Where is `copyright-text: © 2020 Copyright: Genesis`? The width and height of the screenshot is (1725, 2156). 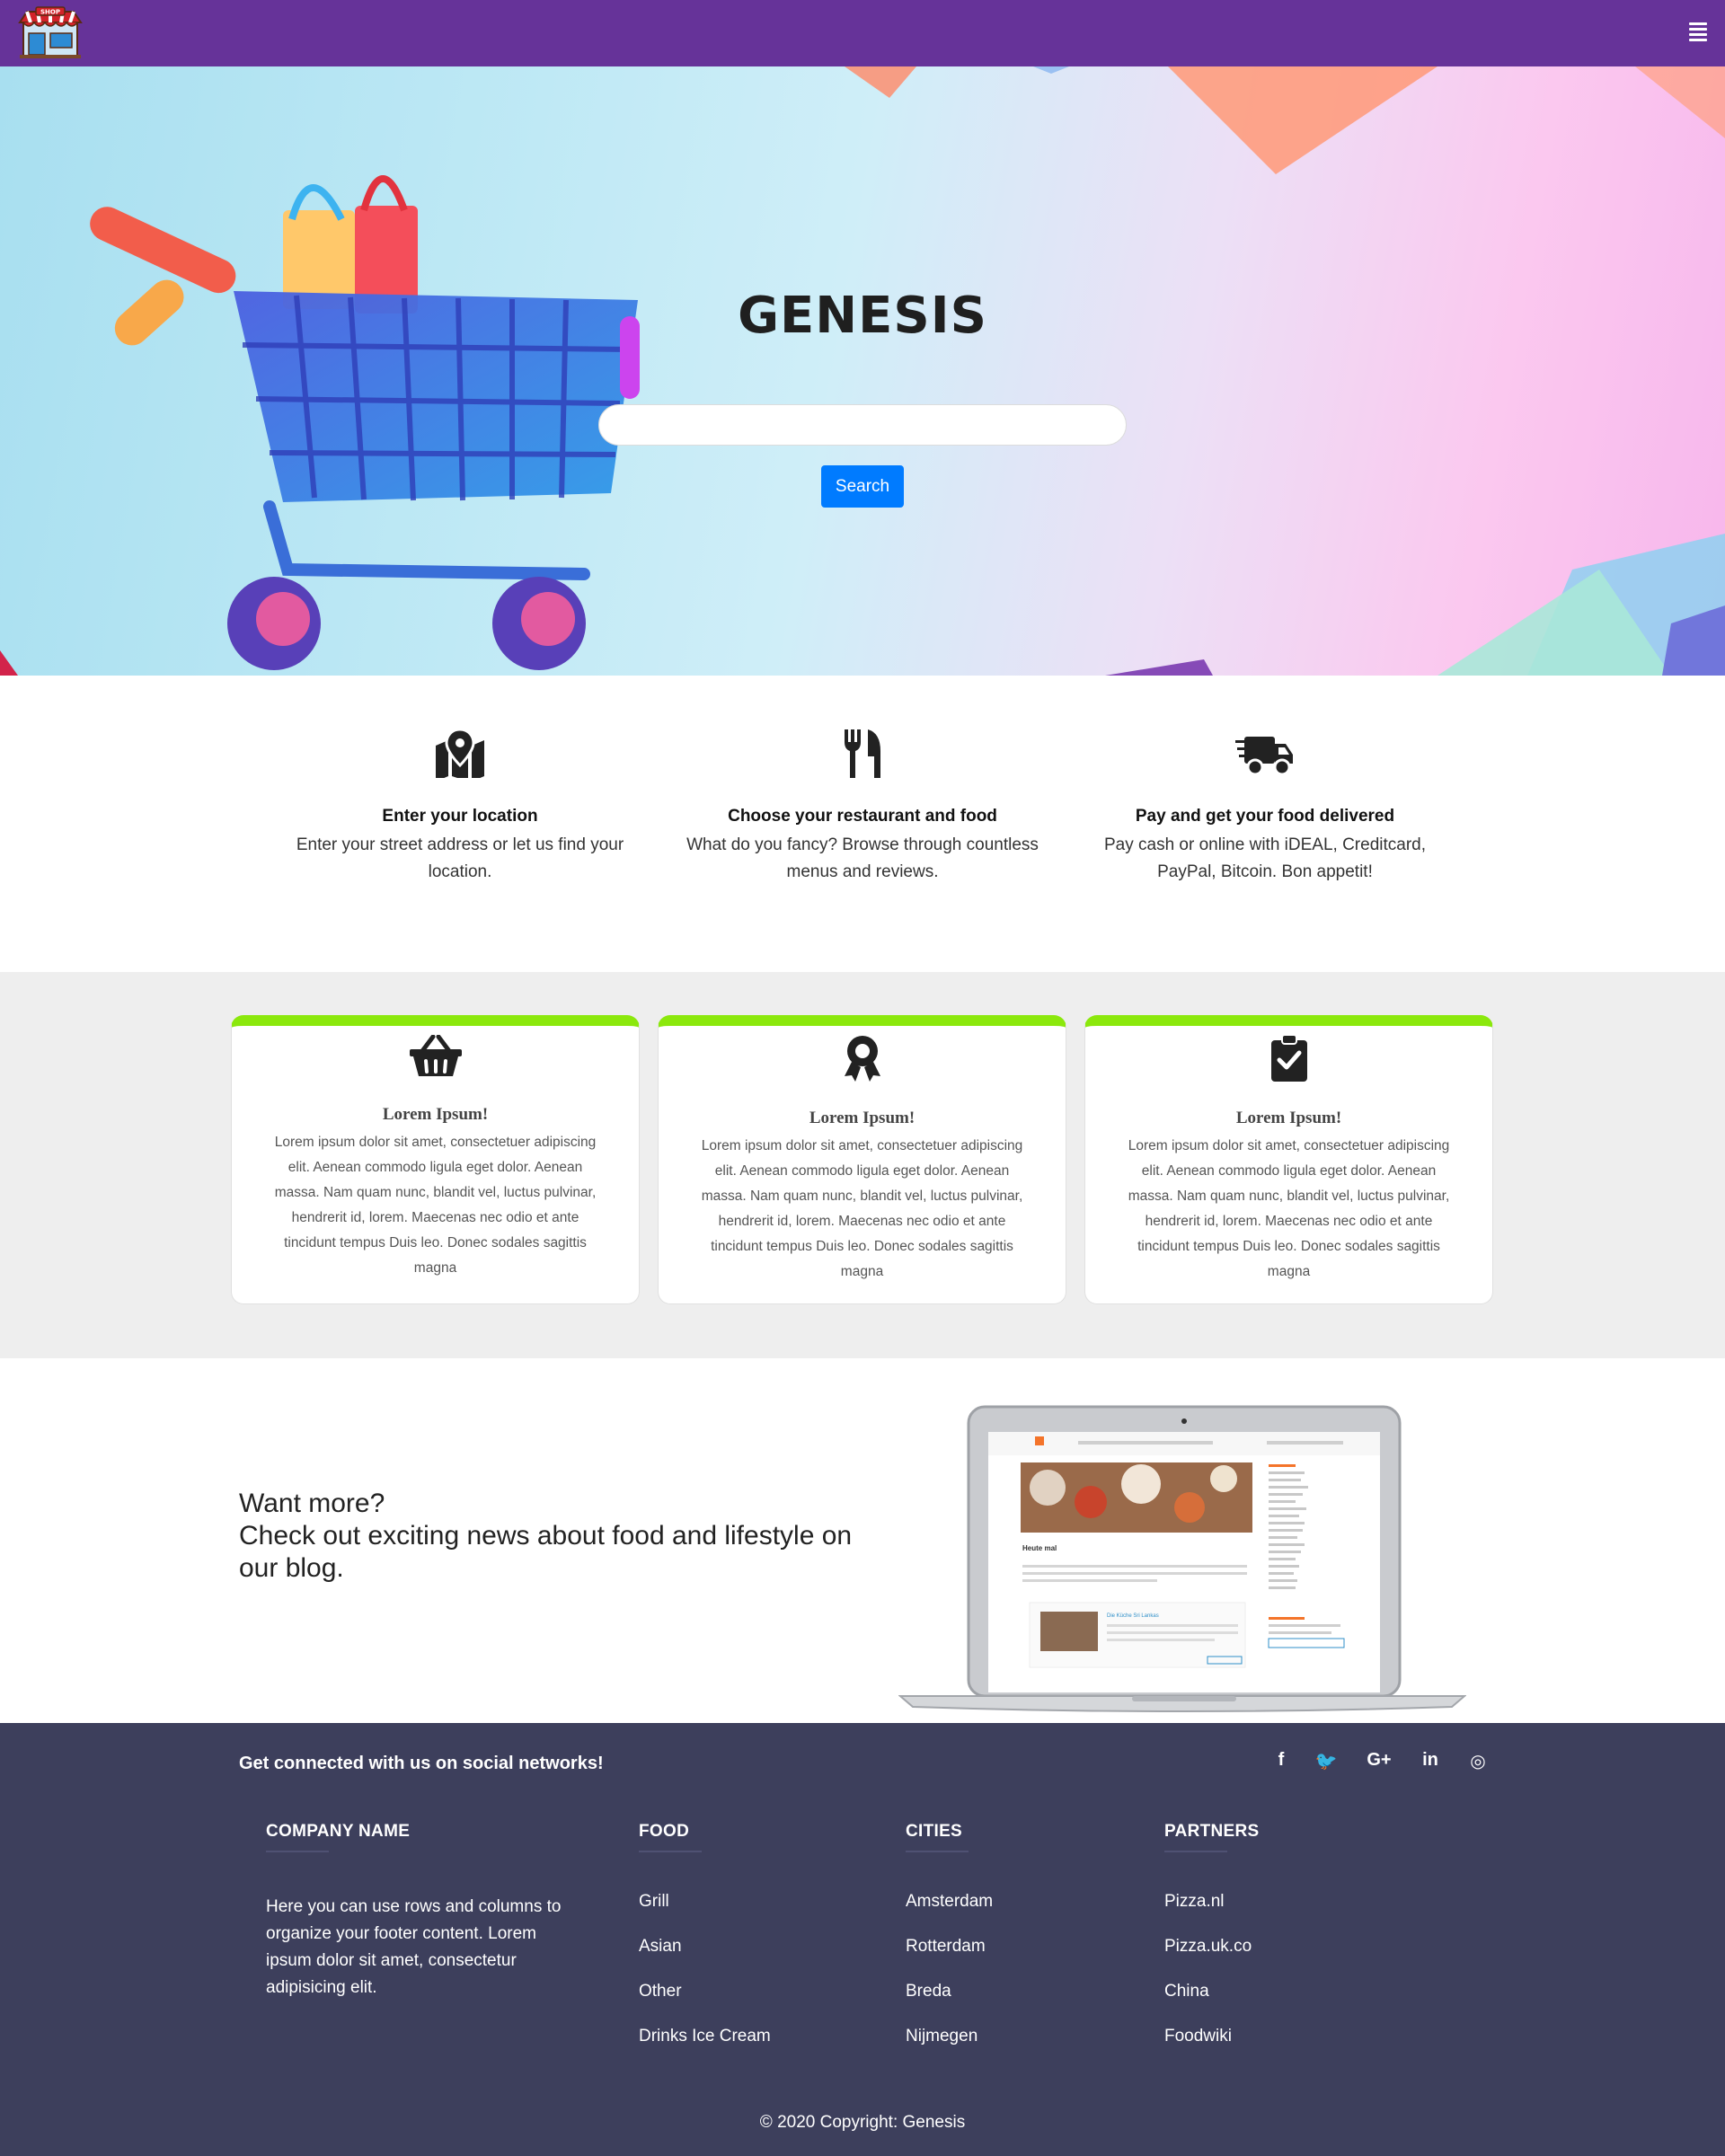 copyright-text: © 2020 Copyright: Genesis is located at coordinates (862, 2123).